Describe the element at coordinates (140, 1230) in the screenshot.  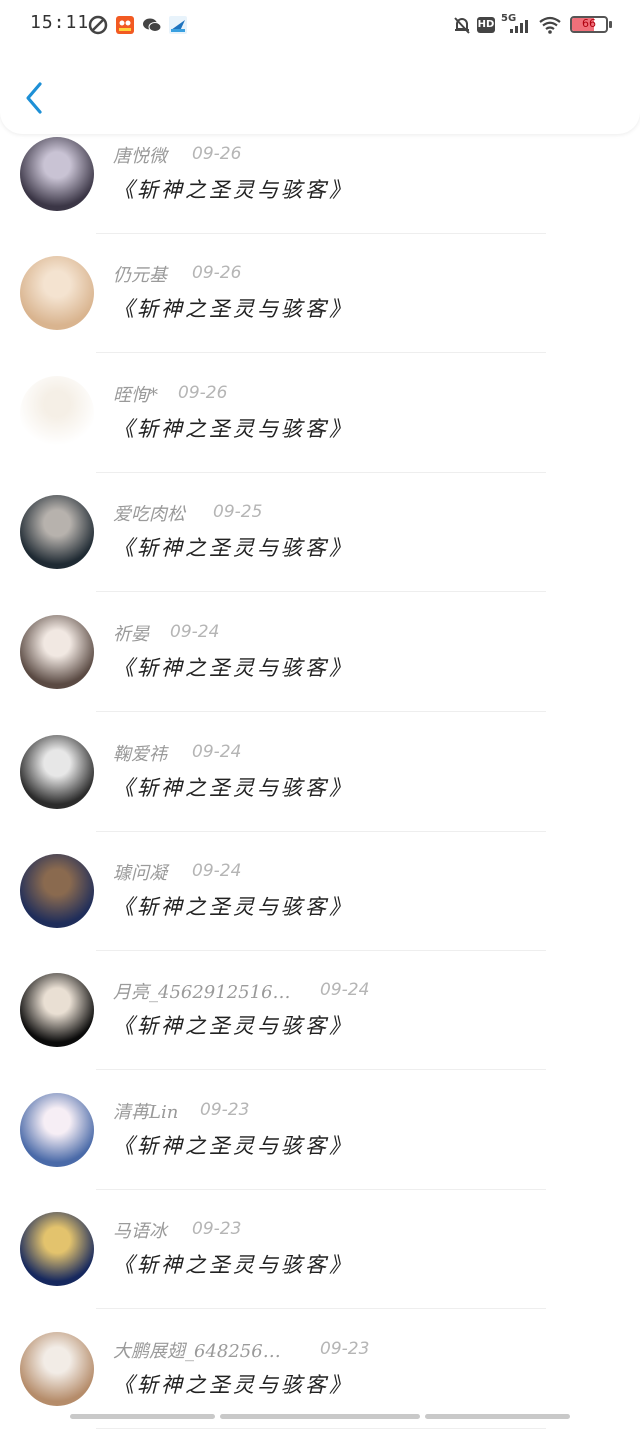
I see `user-name: 马语冰` at that location.